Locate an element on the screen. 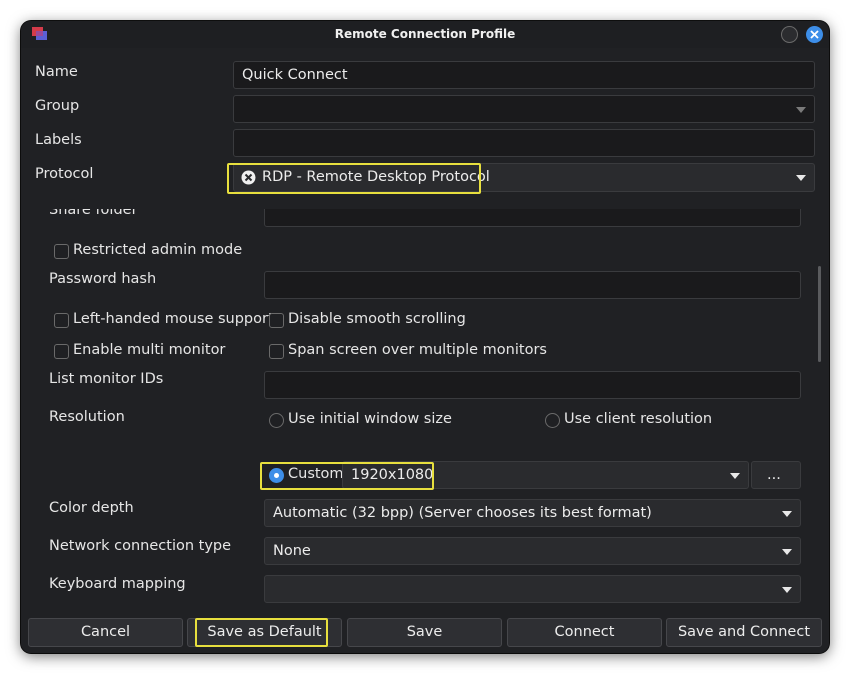 This screenshot has width=850, height=690. network-type-value: None is located at coordinates (292, 551).